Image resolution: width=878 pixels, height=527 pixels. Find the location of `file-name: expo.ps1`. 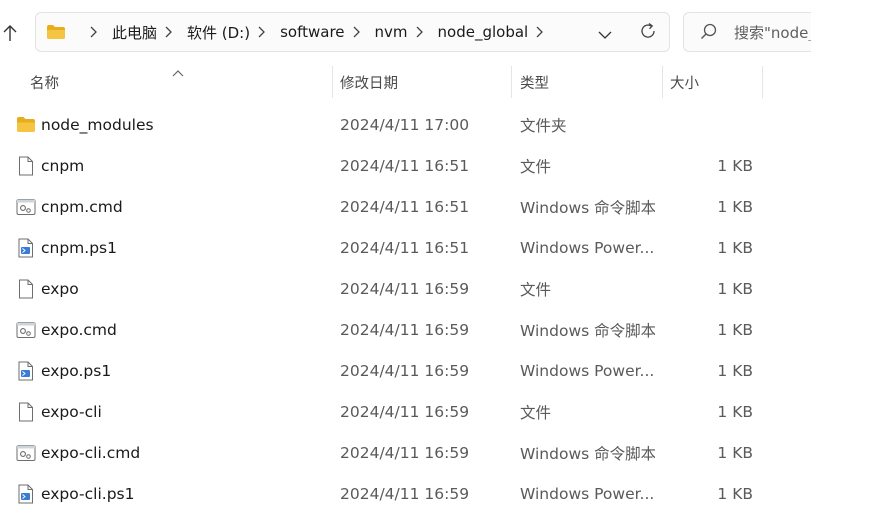

file-name: expo.ps1 is located at coordinates (76, 370).